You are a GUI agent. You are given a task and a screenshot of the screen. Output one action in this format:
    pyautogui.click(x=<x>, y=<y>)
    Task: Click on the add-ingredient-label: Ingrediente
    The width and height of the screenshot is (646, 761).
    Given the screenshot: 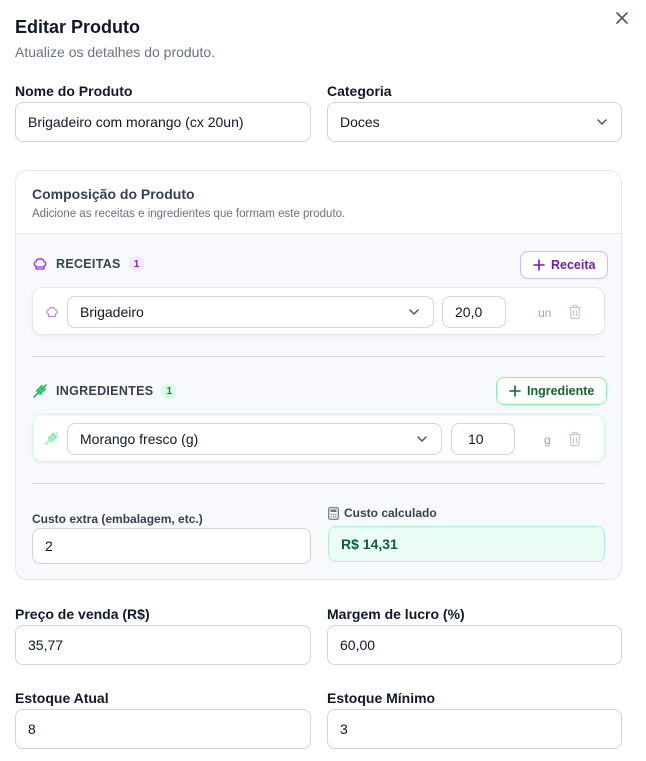 What is the action you would take?
    pyautogui.click(x=561, y=391)
    